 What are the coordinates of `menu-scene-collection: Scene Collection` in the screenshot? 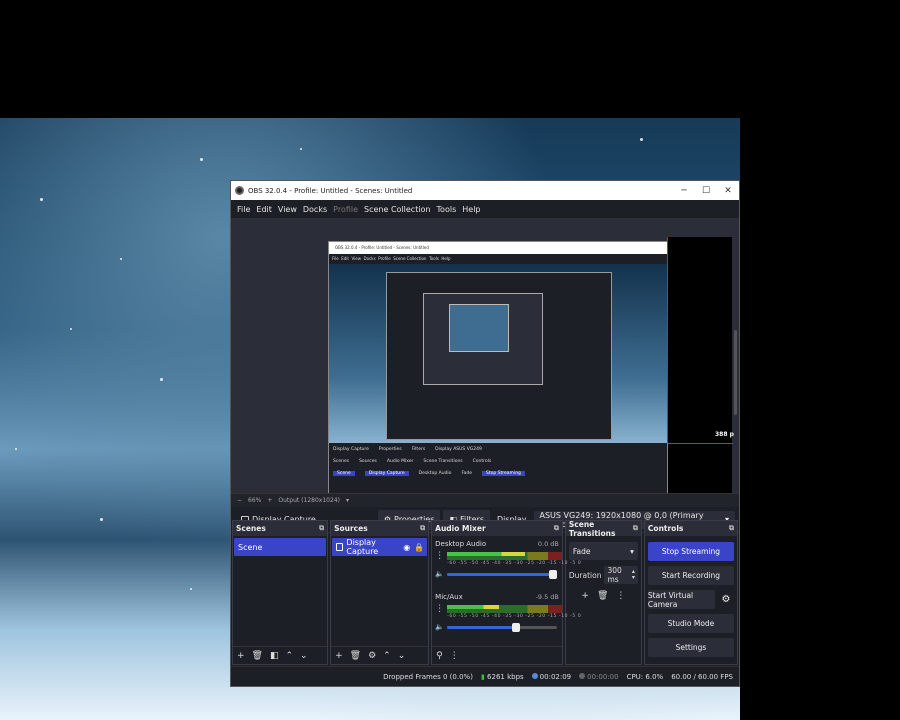 It's located at (397, 209).